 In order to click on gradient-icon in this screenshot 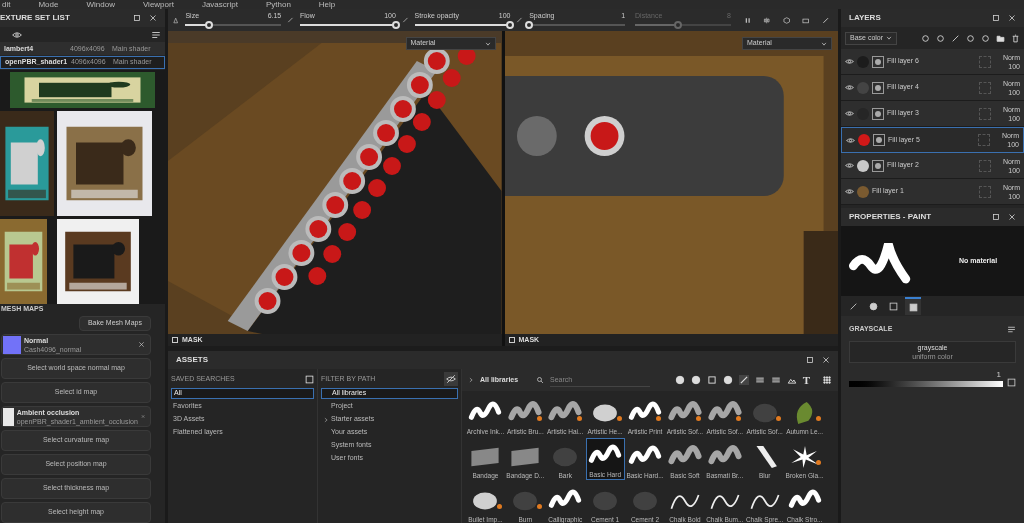, I will do `click(913, 307)`.